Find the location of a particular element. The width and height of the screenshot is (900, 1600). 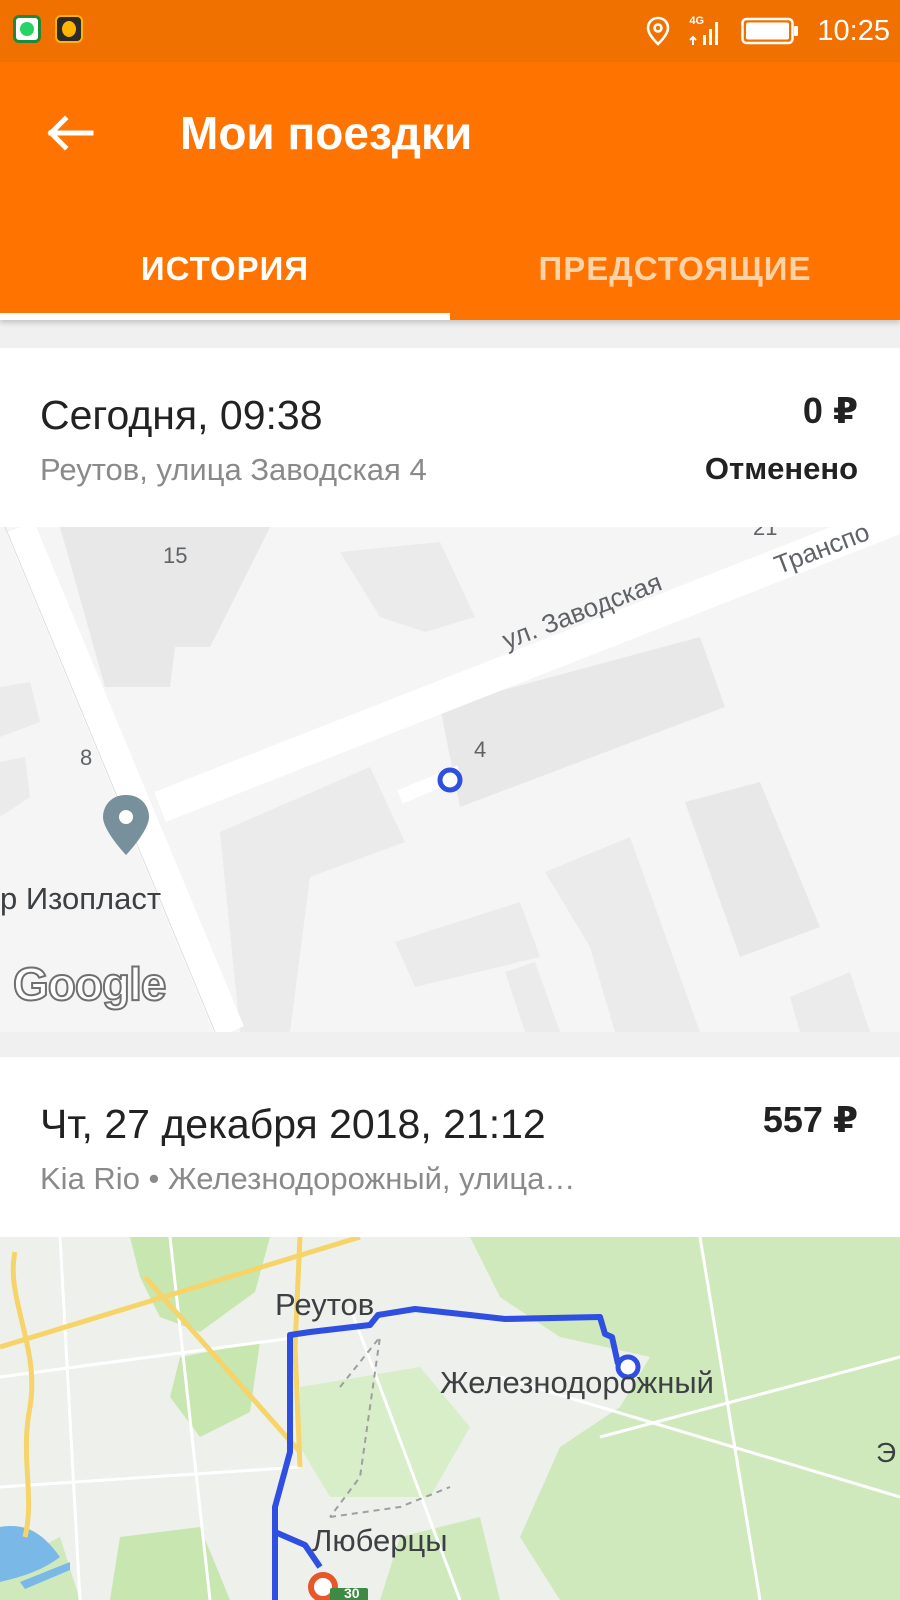

tab-history: ИСТОРИЯ is located at coordinates (225, 269).